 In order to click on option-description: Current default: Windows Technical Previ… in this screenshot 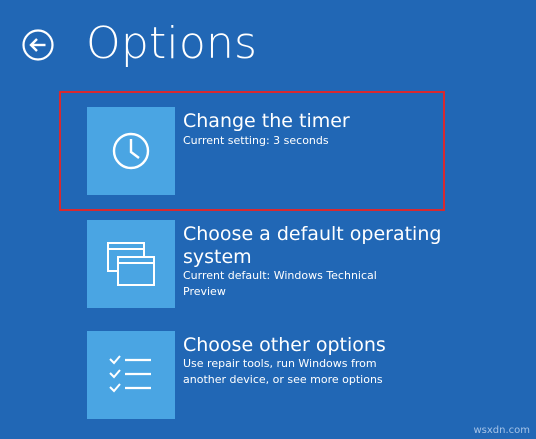, I will do `click(280, 283)`.